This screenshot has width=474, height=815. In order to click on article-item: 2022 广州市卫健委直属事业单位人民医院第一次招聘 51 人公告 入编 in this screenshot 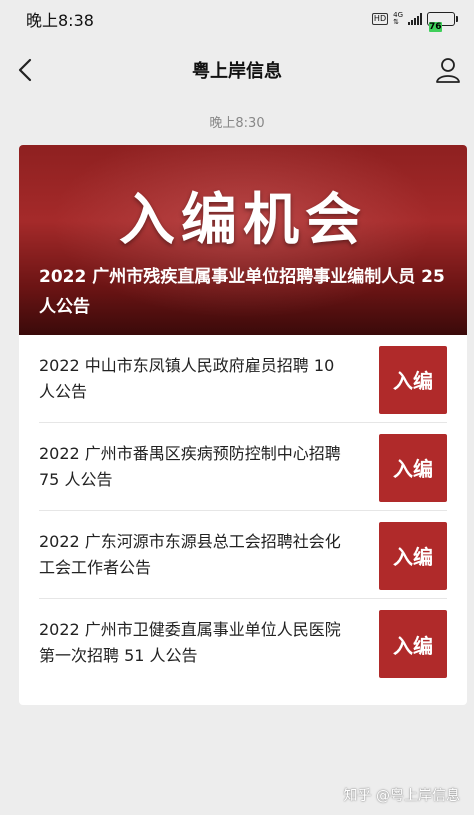, I will do `click(243, 643)`.